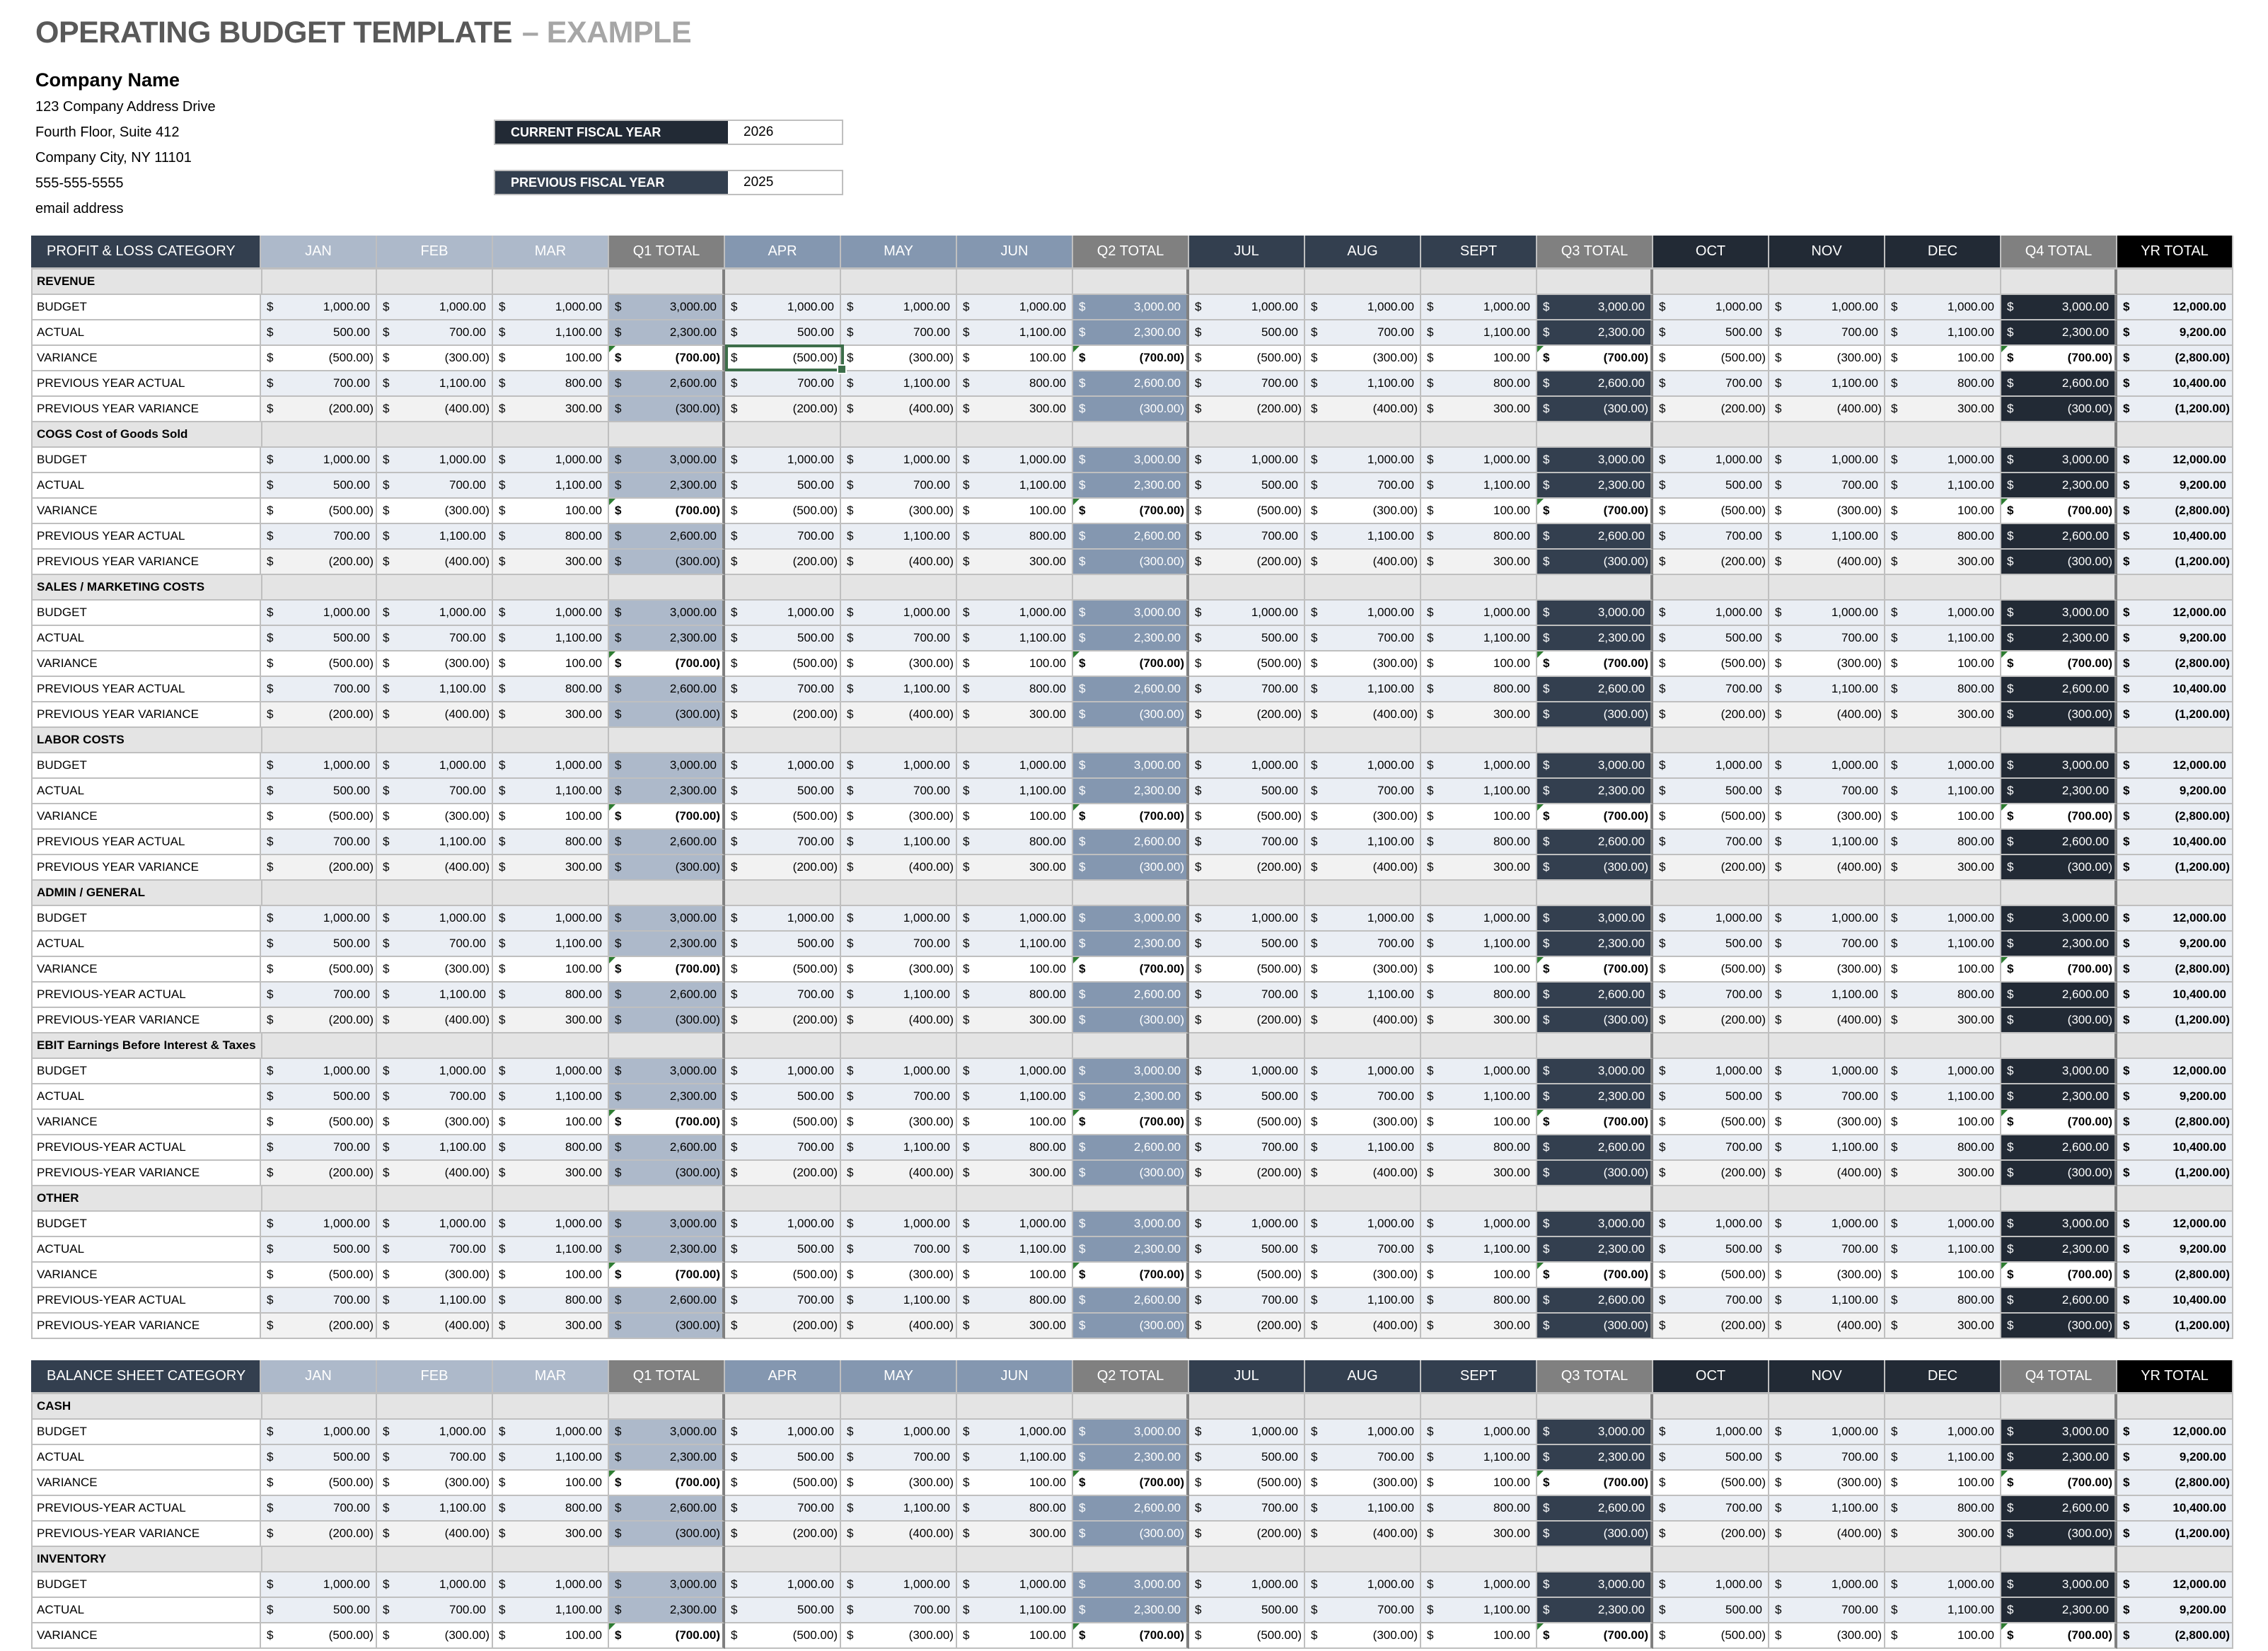 The height and width of the screenshot is (1651, 2268). Describe the element at coordinates (1247, 253) in the screenshot. I see `column-header-jul: JUL` at that location.